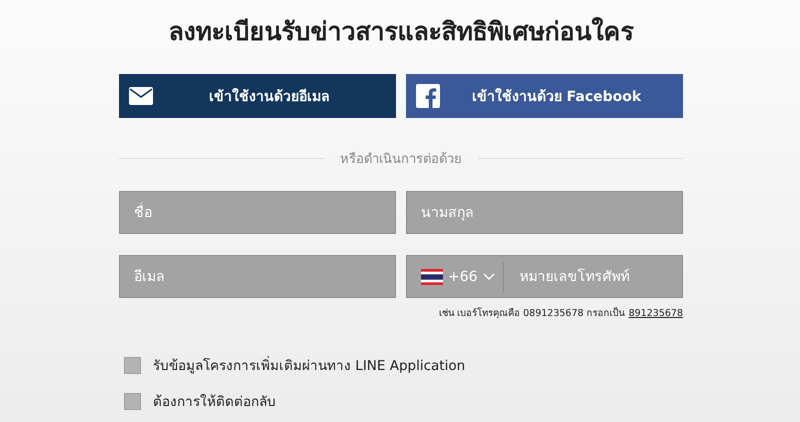 This screenshot has height=422, width=800. What do you see at coordinates (655, 313) in the screenshot?
I see `example-number: 891235678` at bounding box center [655, 313].